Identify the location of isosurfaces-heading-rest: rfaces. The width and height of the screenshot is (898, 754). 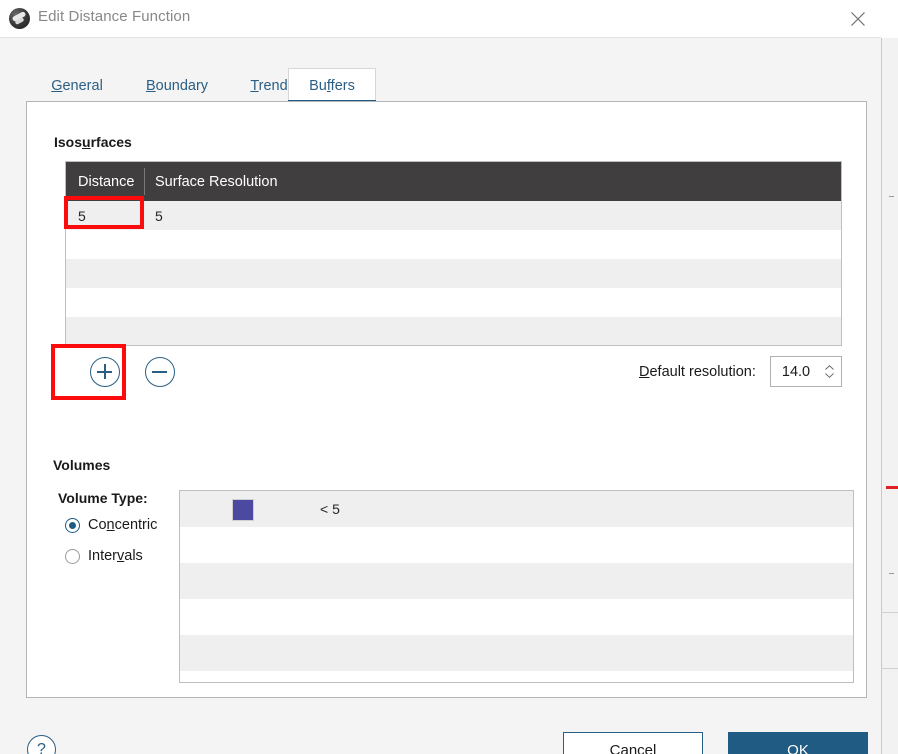
(111, 142).